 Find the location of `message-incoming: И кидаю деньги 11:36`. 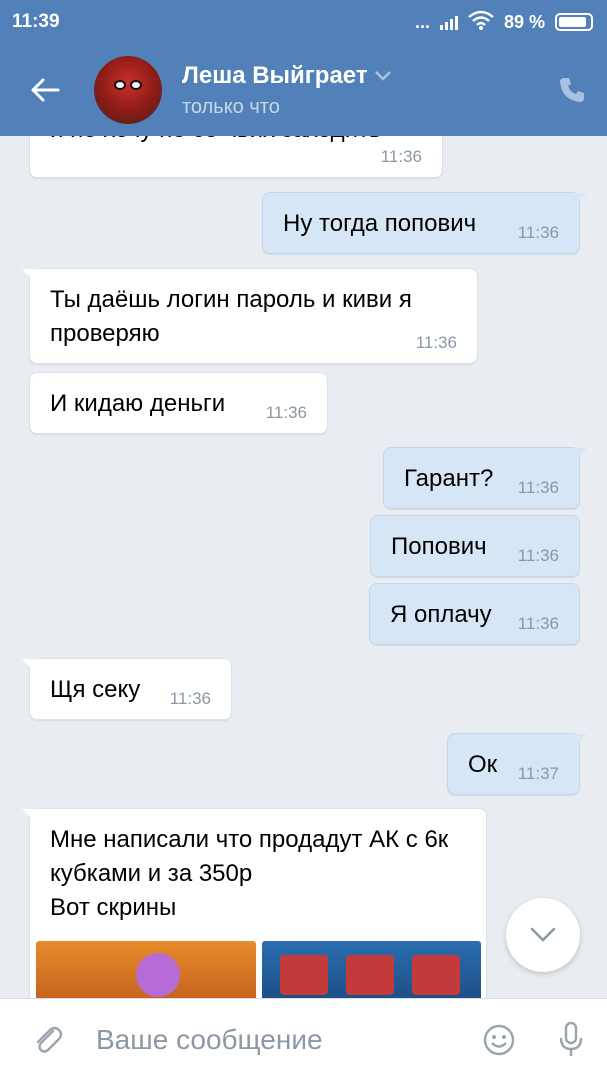

message-incoming: И кидаю деньги 11:36 is located at coordinates (178, 403).